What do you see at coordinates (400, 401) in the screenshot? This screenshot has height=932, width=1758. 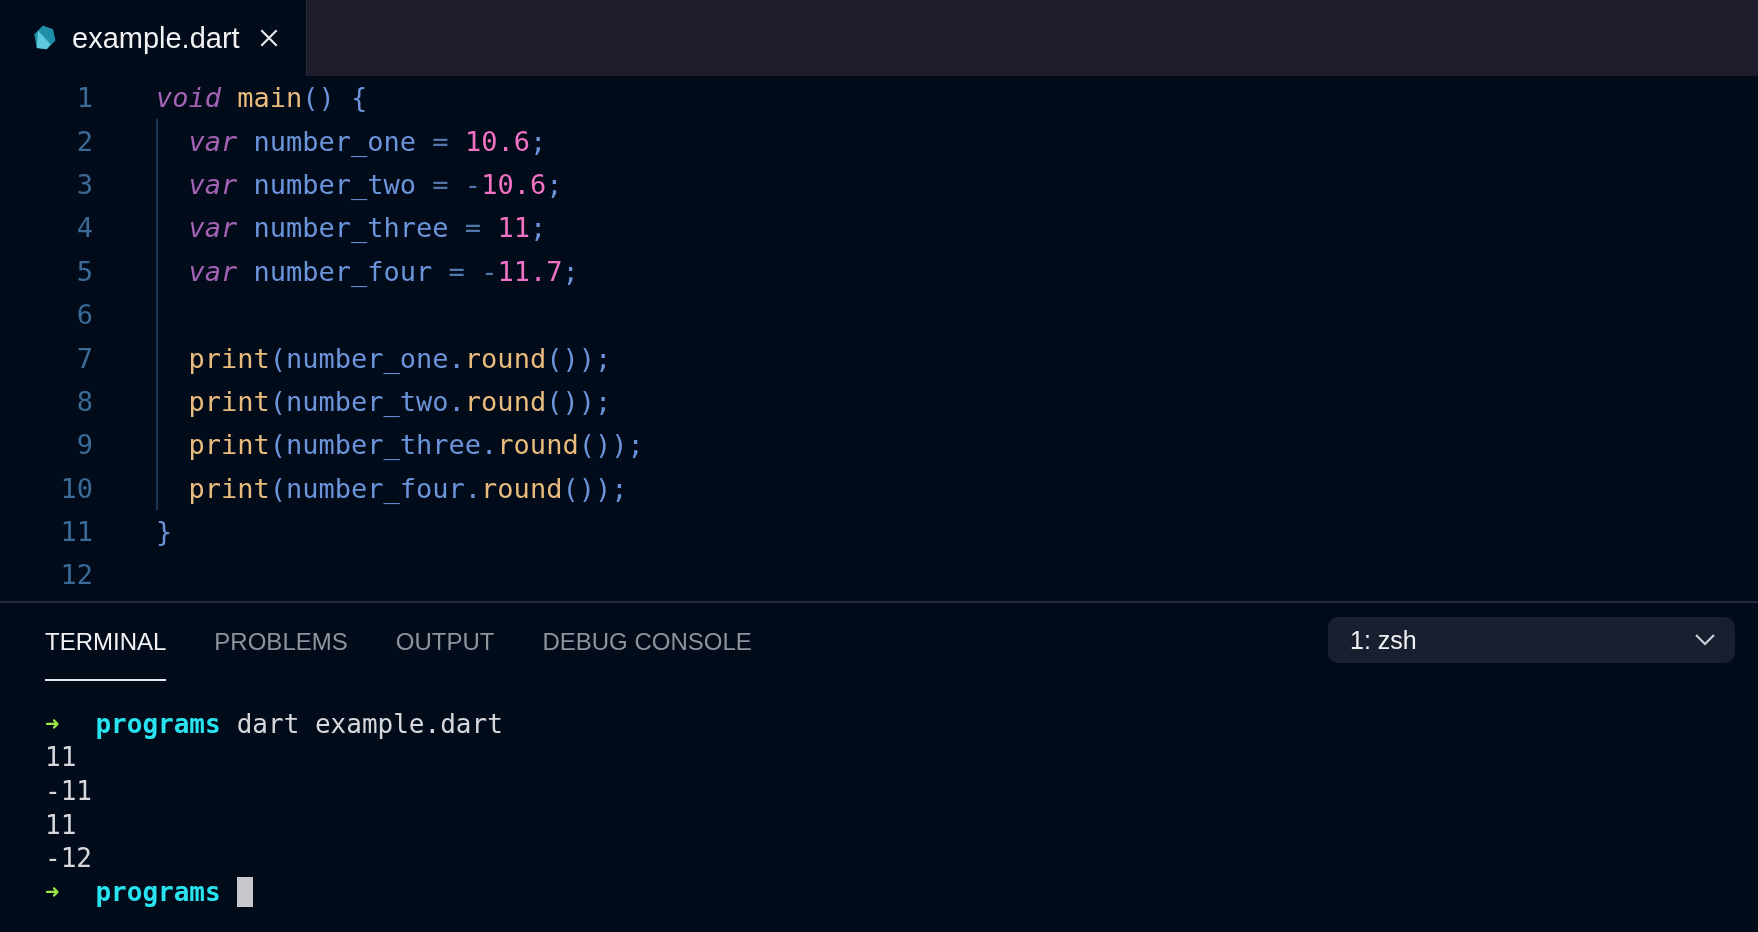 I see `code-line: print(number_two.round());` at bounding box center [400, 401].